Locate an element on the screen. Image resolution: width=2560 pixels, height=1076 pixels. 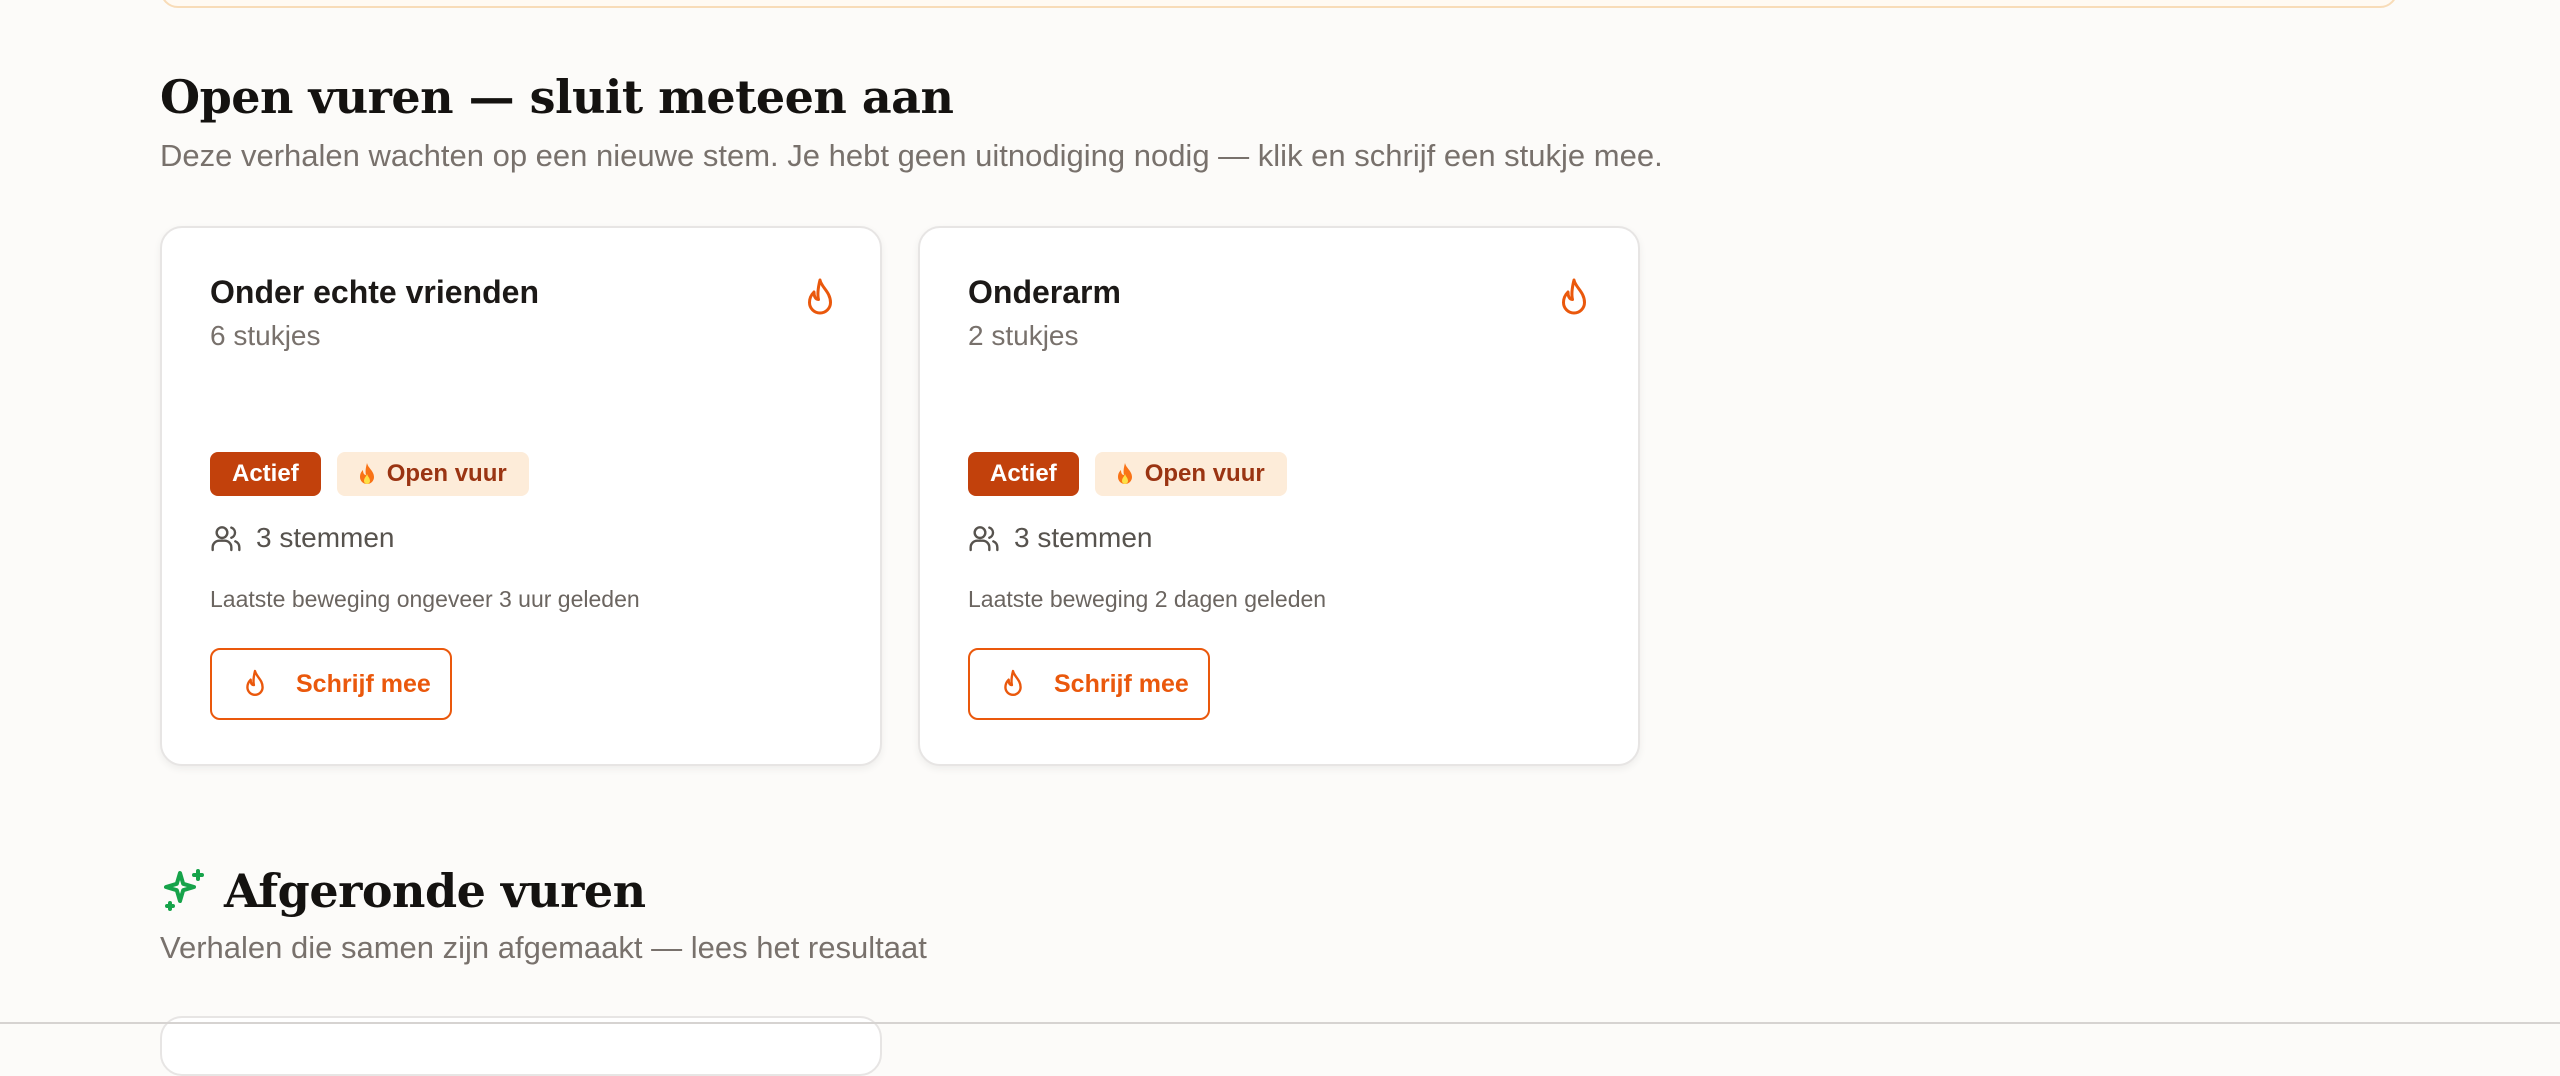
sparkles-icon is located at coordinates (184, 890).